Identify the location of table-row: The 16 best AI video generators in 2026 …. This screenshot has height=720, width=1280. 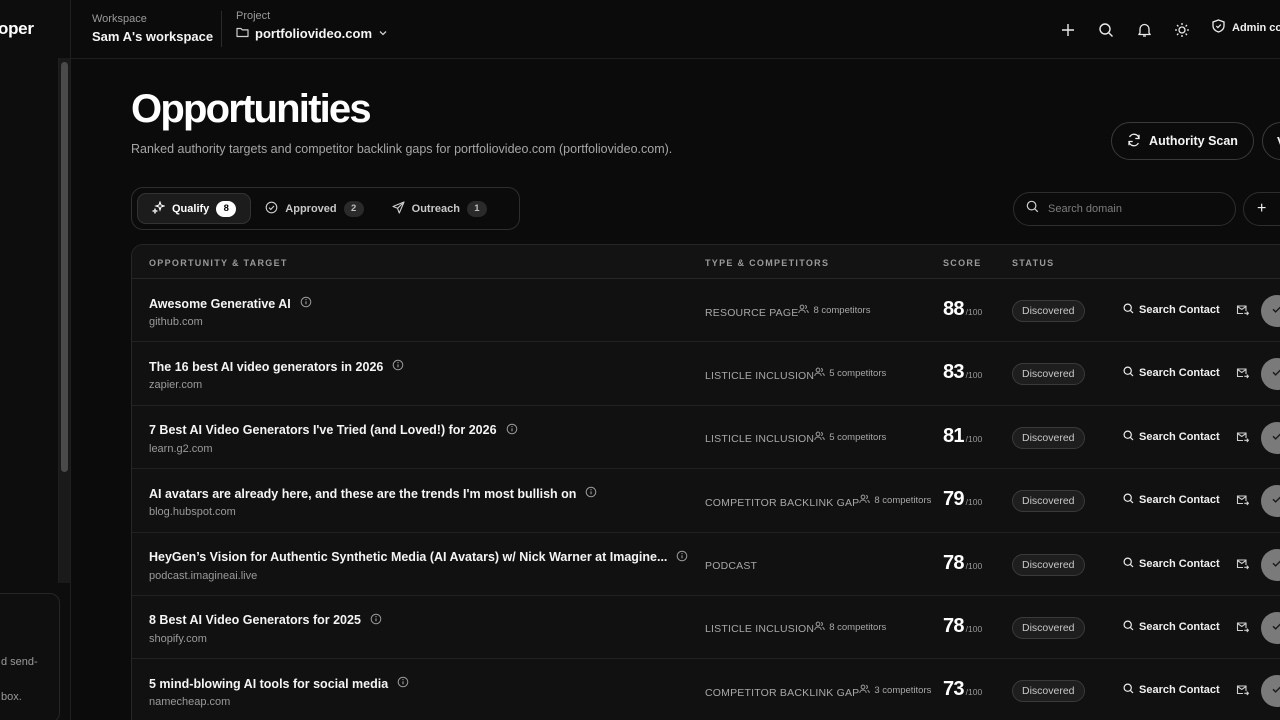
(706, 374).